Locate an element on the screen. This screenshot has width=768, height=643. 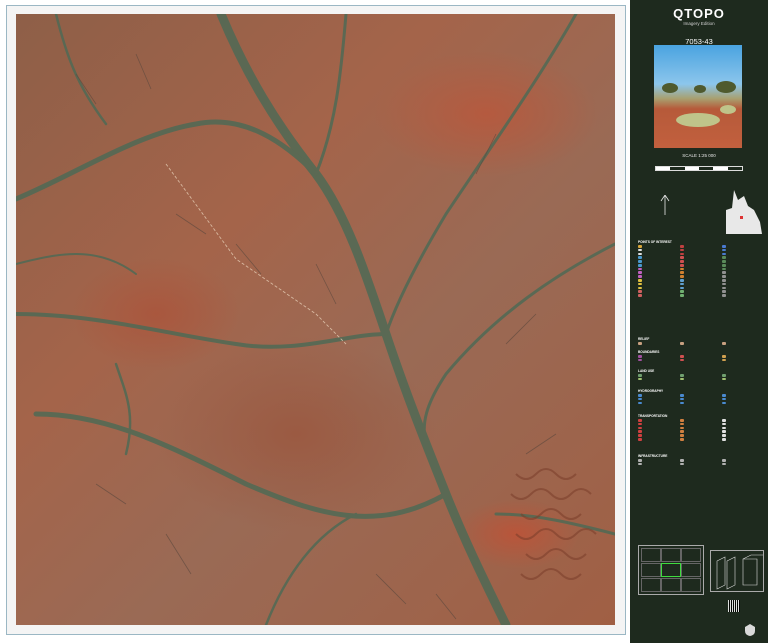
legend-heading-relief: RELIEF is located at coordinates (644, 339).